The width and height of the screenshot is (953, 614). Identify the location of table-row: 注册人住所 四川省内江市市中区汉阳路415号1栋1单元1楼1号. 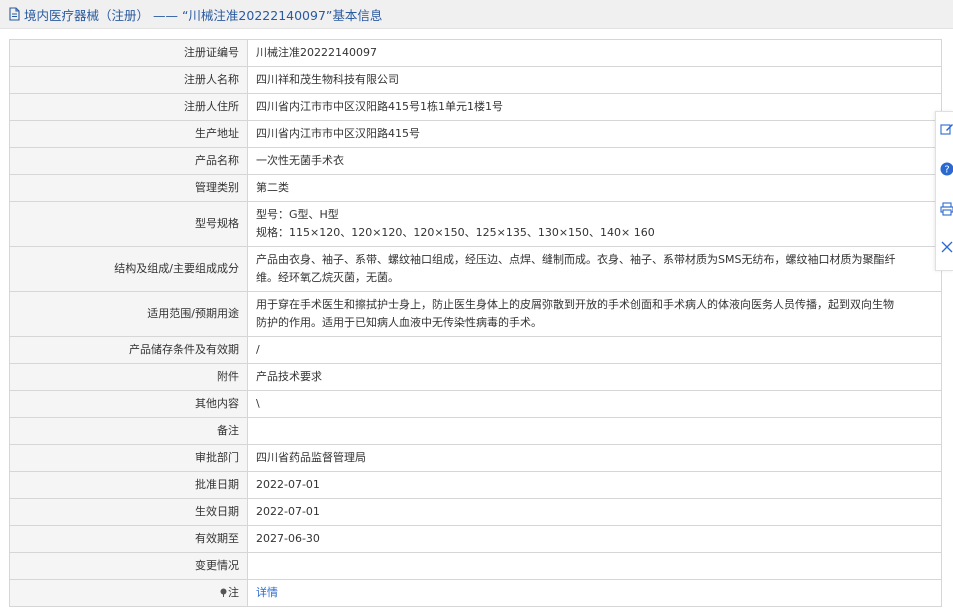
(475, 107).